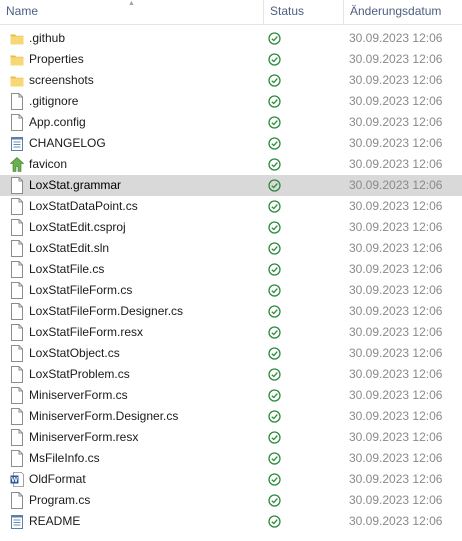 The height and width of the screenshot is (541, 462). Describe the element at coordinates (60, 500) in the screenshot. I see `file-name: Program.cs` at that location.